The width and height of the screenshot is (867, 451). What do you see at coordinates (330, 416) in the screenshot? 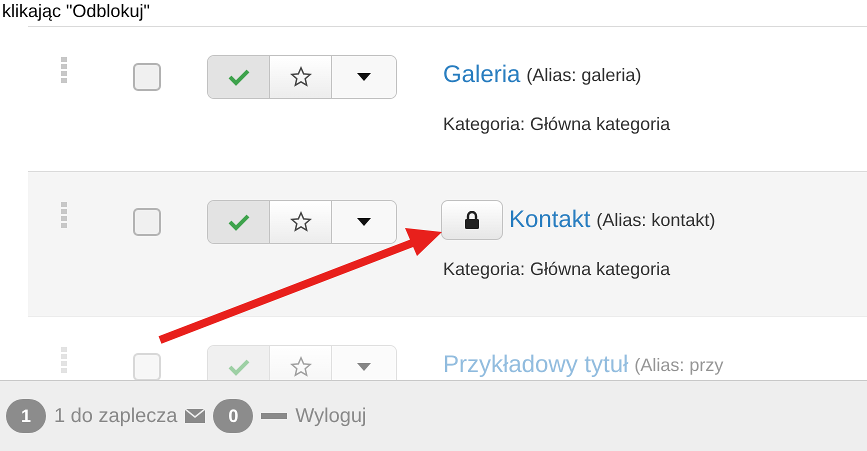
I see `logout-link: Wyloguj` at bounding box center [330, 416].